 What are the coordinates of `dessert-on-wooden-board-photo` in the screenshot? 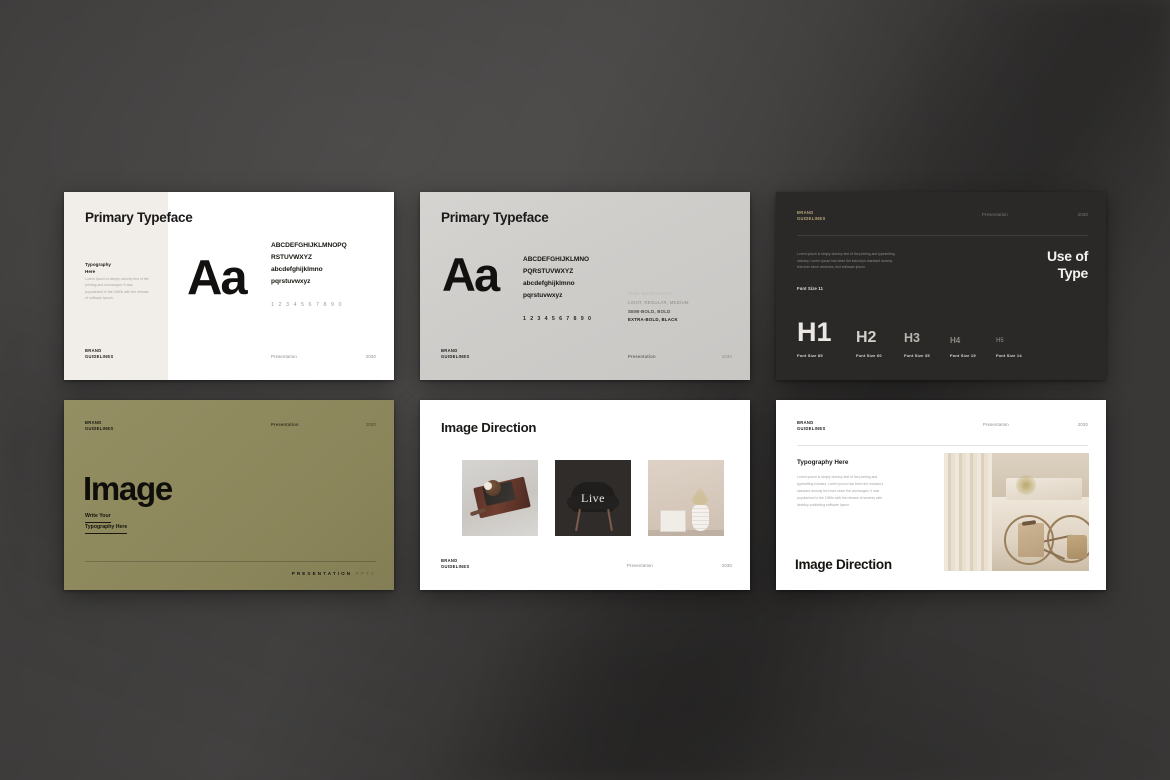 It's located at (500, 498).